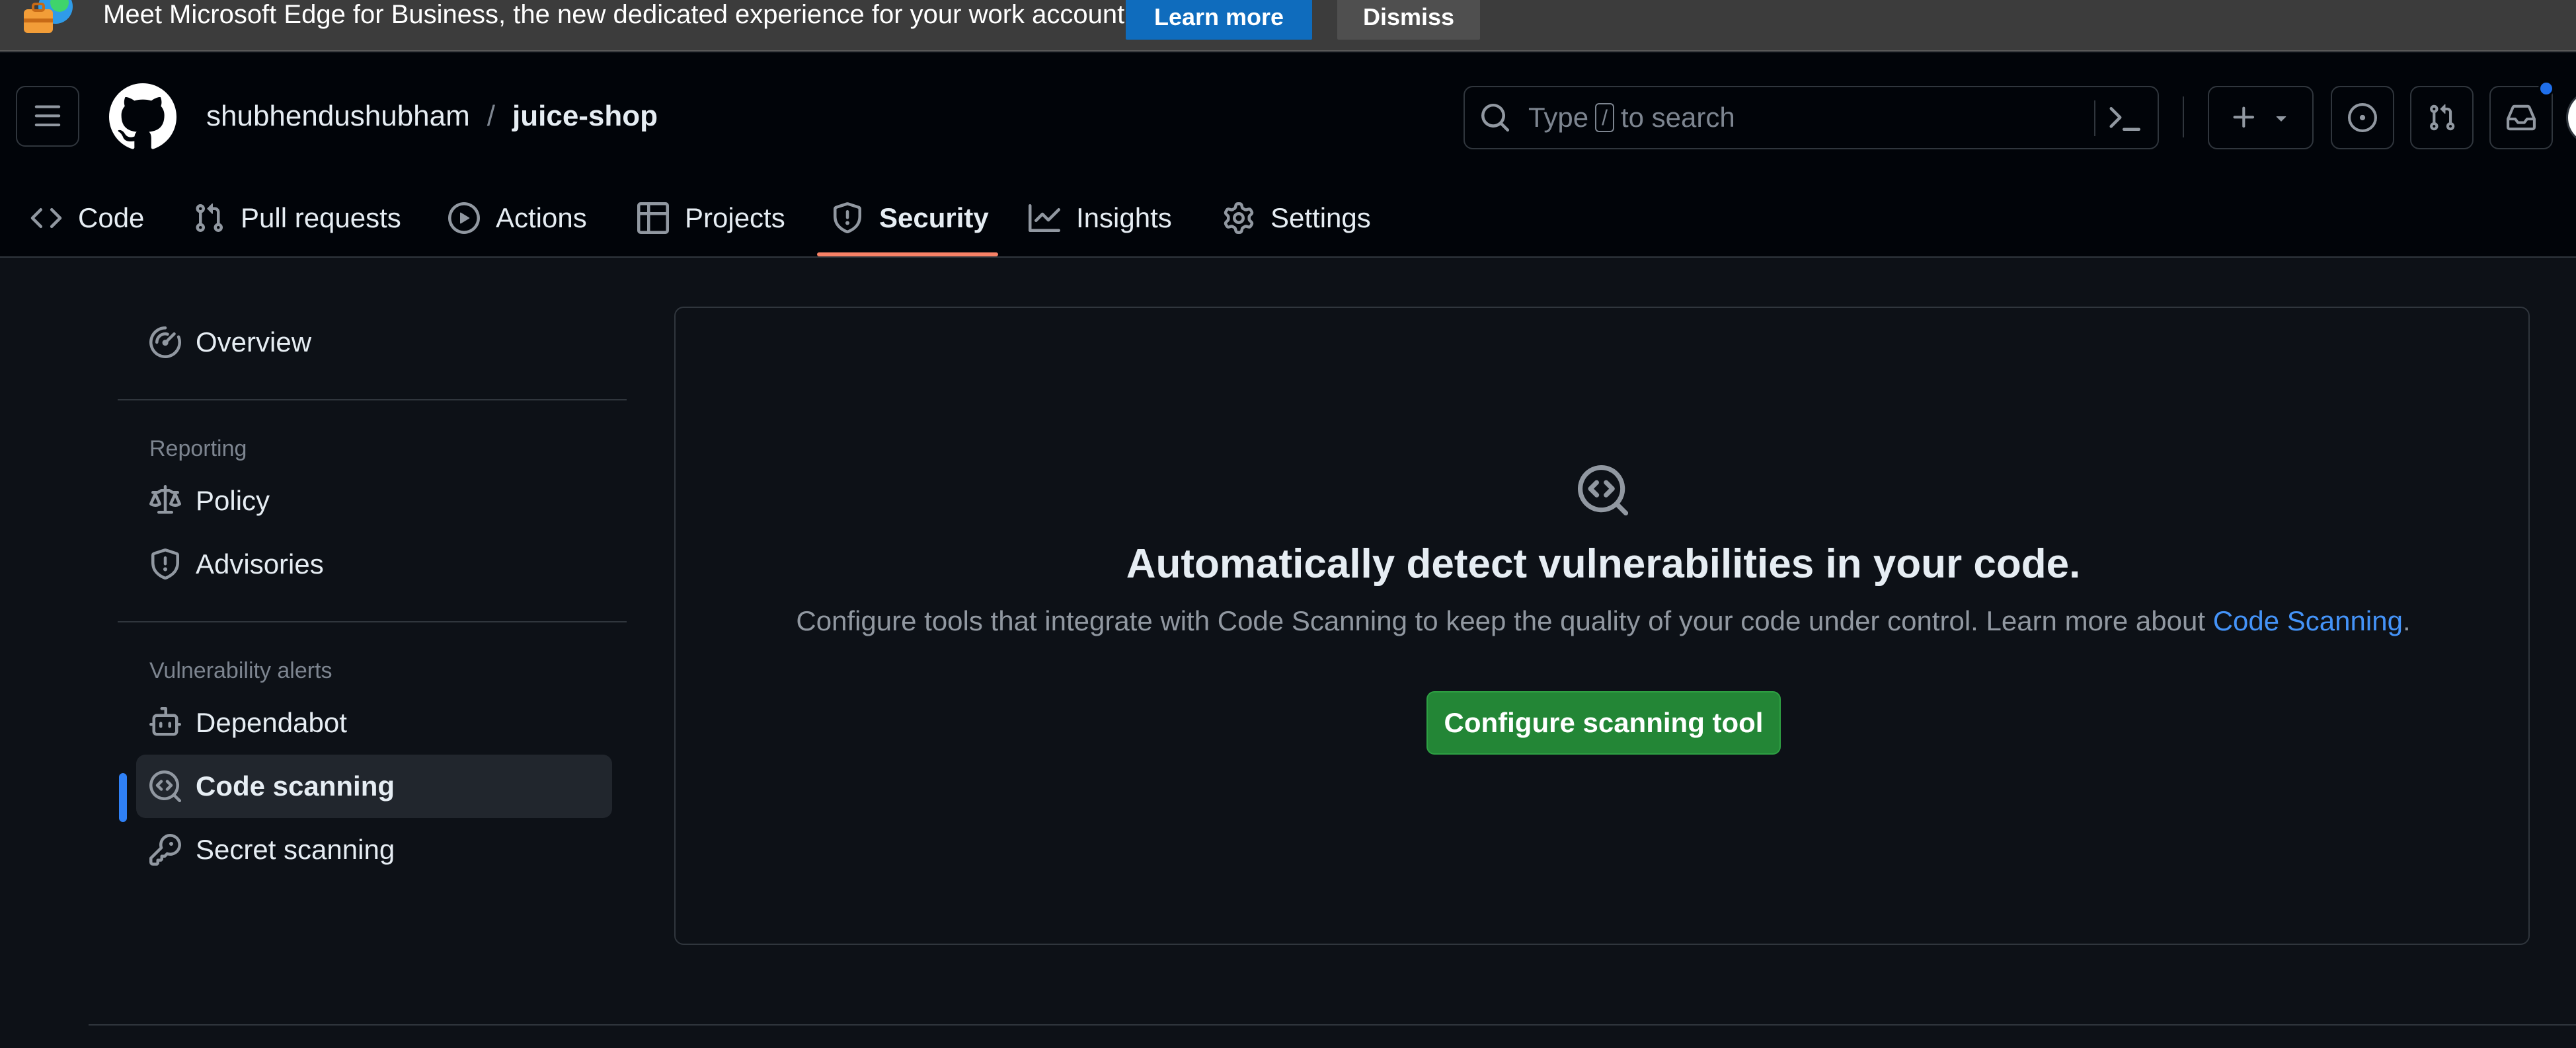 The height and width of the screenshot is (1048, 2576). I want to click on code-scanning-docs-link: Code Scanning, so click(2308, 620).